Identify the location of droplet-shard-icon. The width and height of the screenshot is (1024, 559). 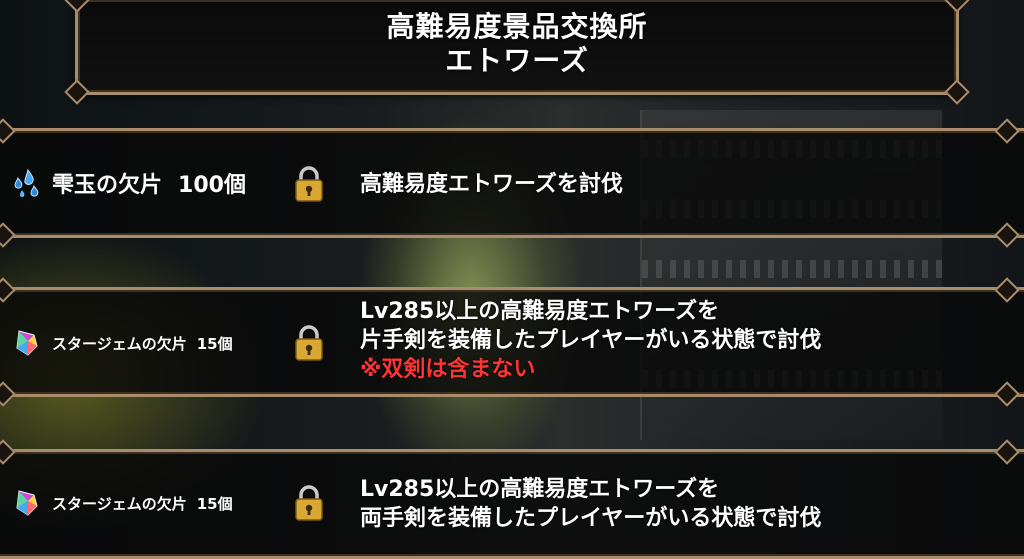
(27, 183).